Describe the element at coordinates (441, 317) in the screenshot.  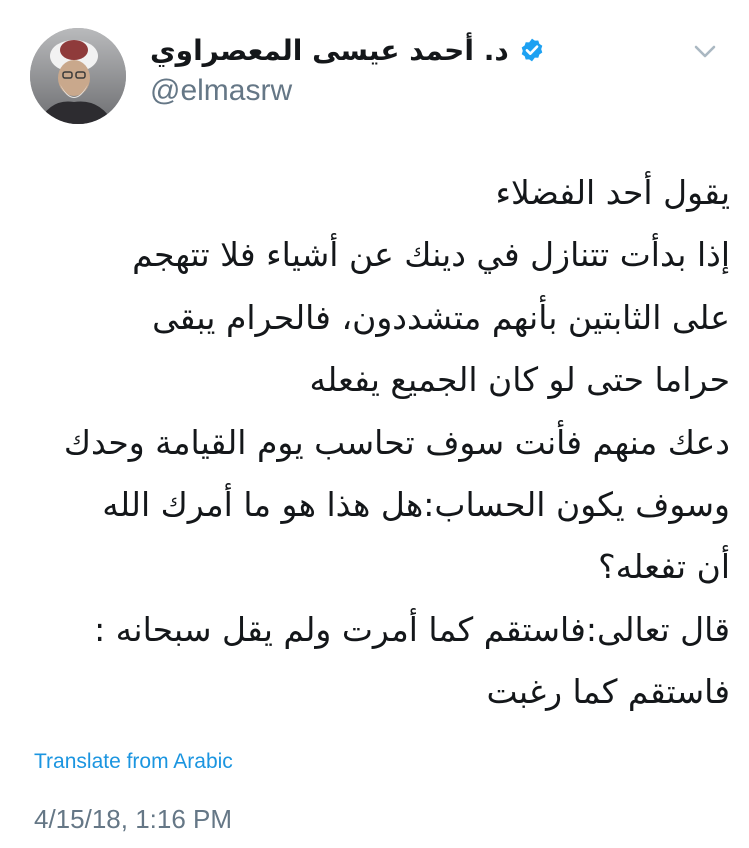
I see `tweet-line: على الثابتين بأنهم متشددون، فالحرام يبقى` at that location.